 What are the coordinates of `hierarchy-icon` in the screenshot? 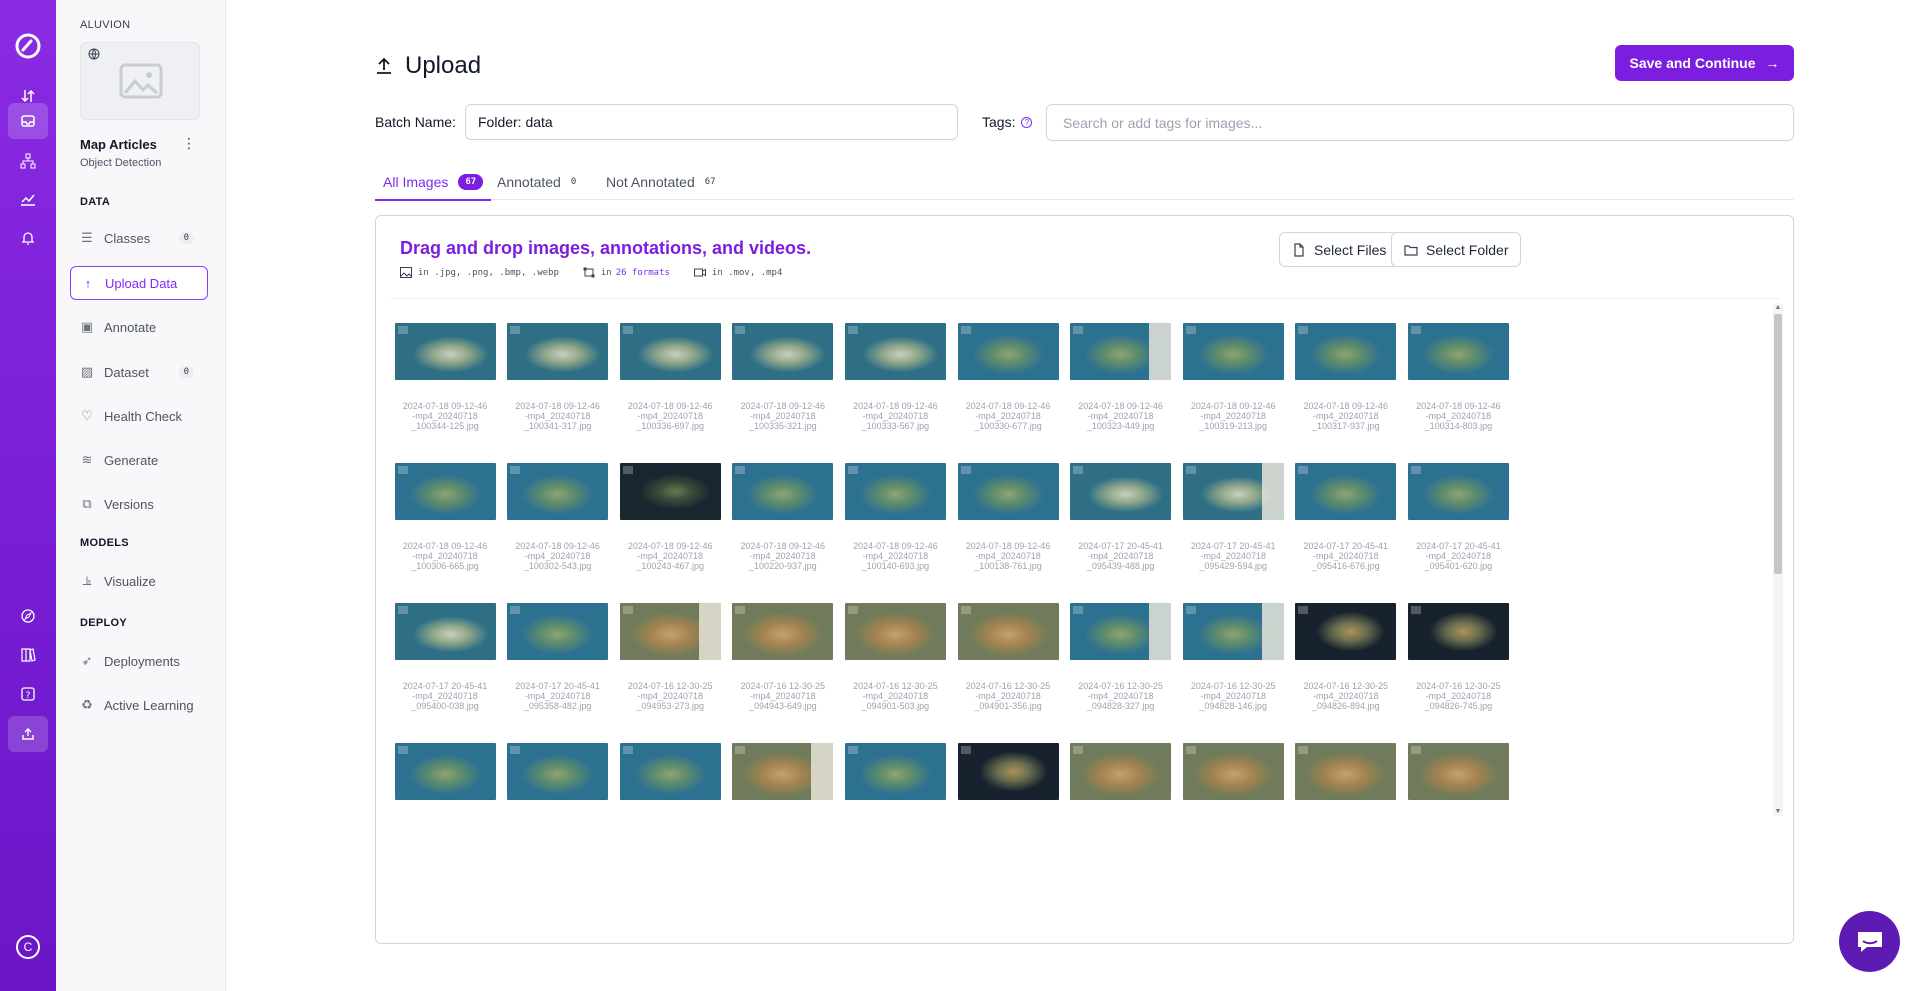 It's located at (28, 161).